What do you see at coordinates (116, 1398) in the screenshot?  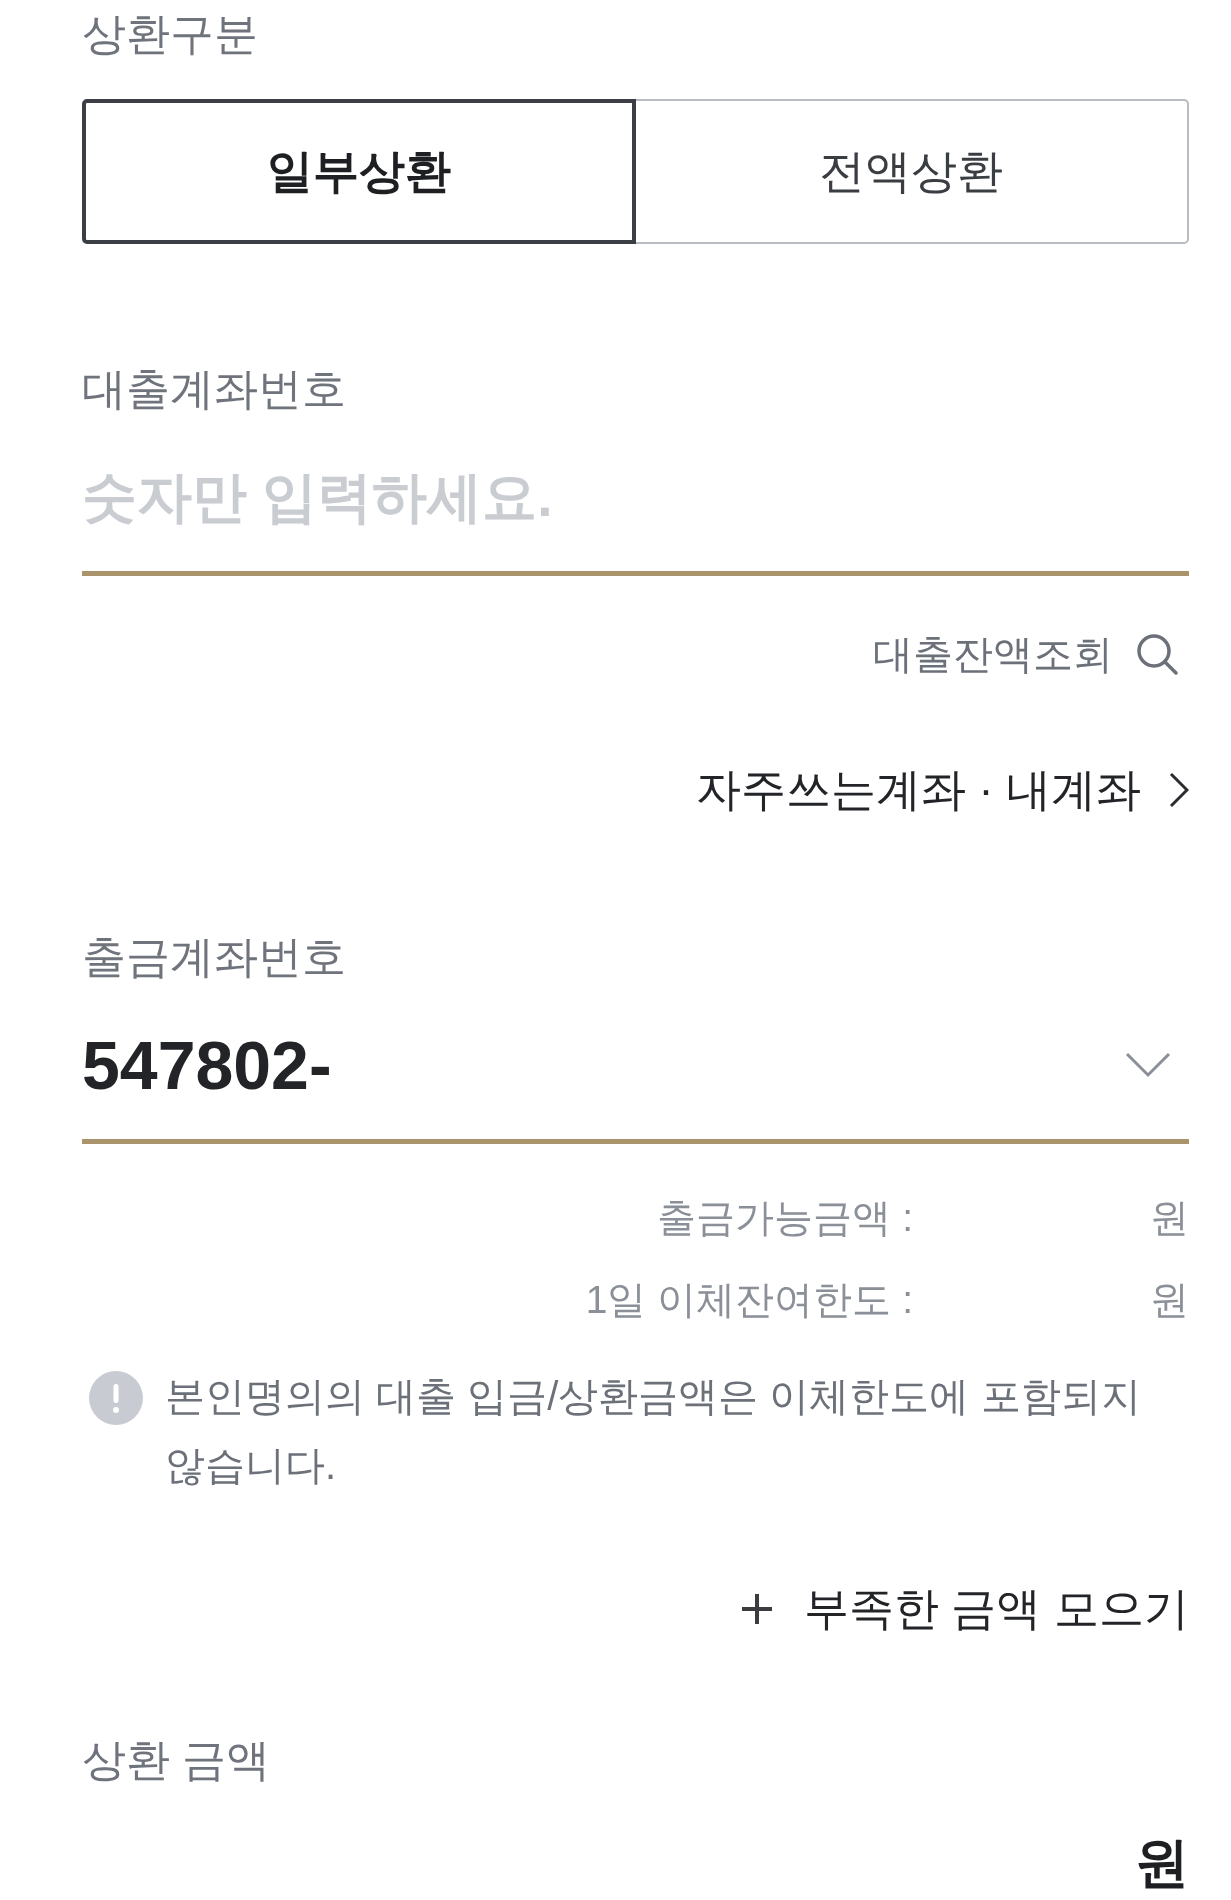 I see `exclamation-icon` at bounding box center [116, 1398].